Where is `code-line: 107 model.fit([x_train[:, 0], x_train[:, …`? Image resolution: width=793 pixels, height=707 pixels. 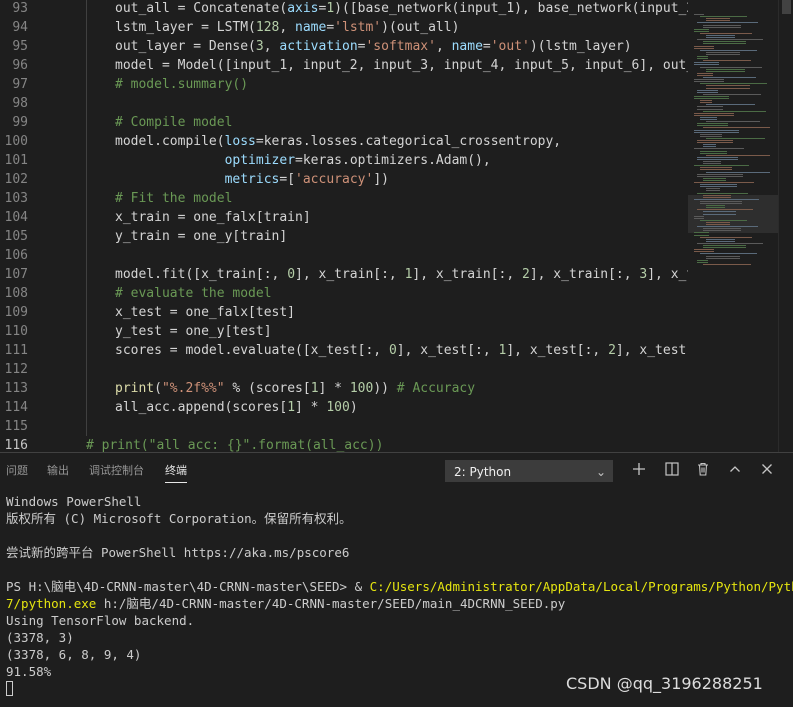 code-line: 107 model.fit([x_train[:, 0], x_train[:, … is located at coordinates (344, 274).